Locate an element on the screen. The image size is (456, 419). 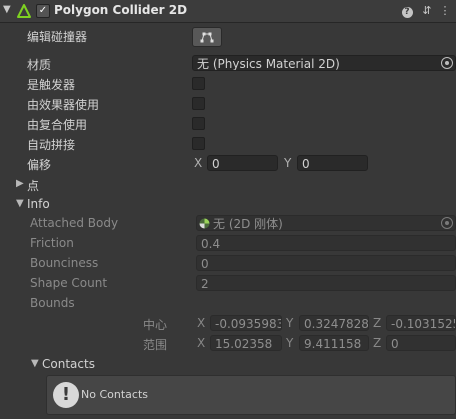
info-fold-icon: ▼ is located at coordinates (20, 203).